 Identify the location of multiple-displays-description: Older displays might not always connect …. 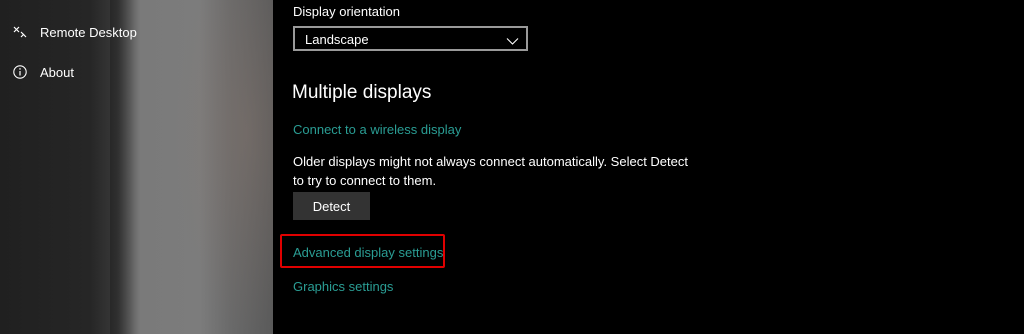
(490, 171).